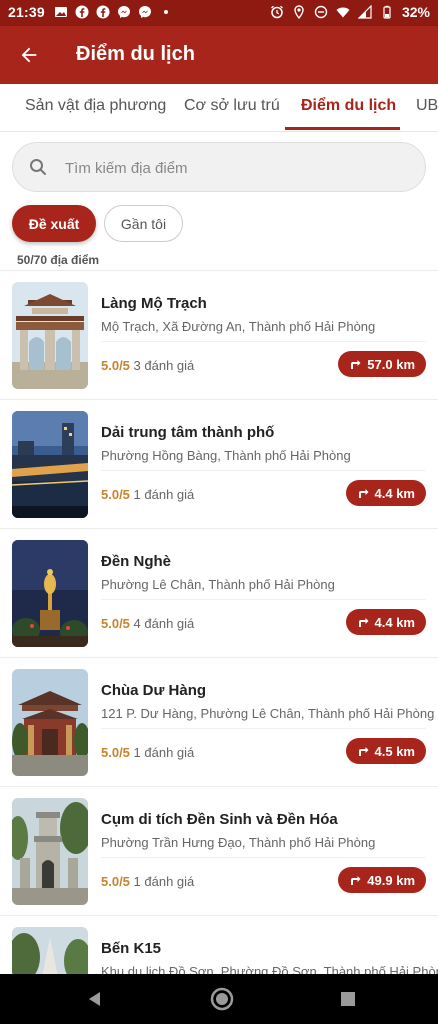  What do you see at coordinates (342, 128) in the screenshot?
I see `tab-indicator` at bounding box center [342, 128].